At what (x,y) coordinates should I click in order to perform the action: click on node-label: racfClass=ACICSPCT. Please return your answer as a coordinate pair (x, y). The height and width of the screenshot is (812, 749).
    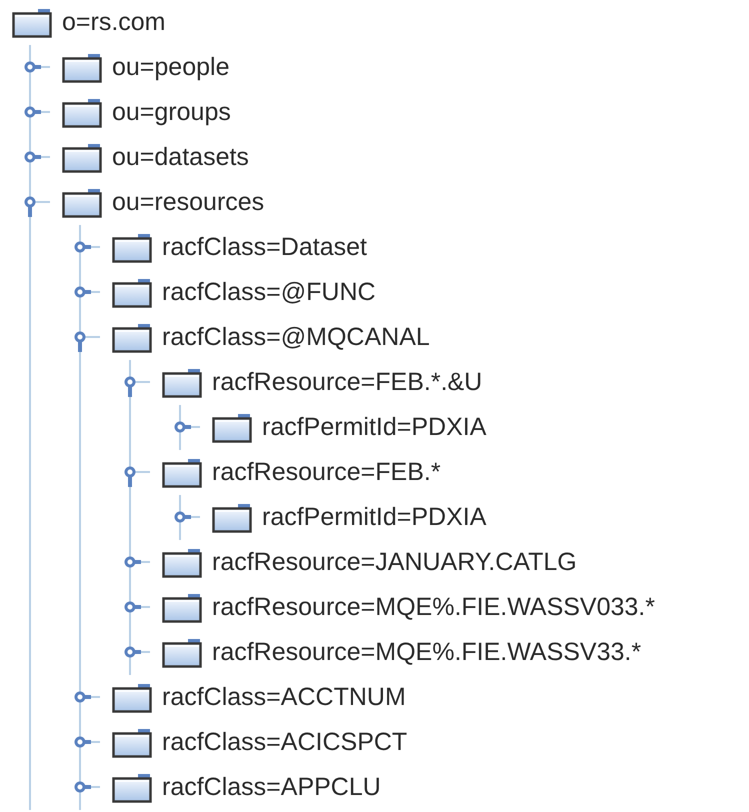
    Looking at the image, I should click on (285, 742).